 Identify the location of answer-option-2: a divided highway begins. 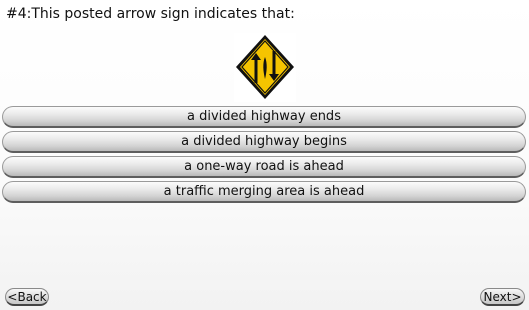
(264, 142).